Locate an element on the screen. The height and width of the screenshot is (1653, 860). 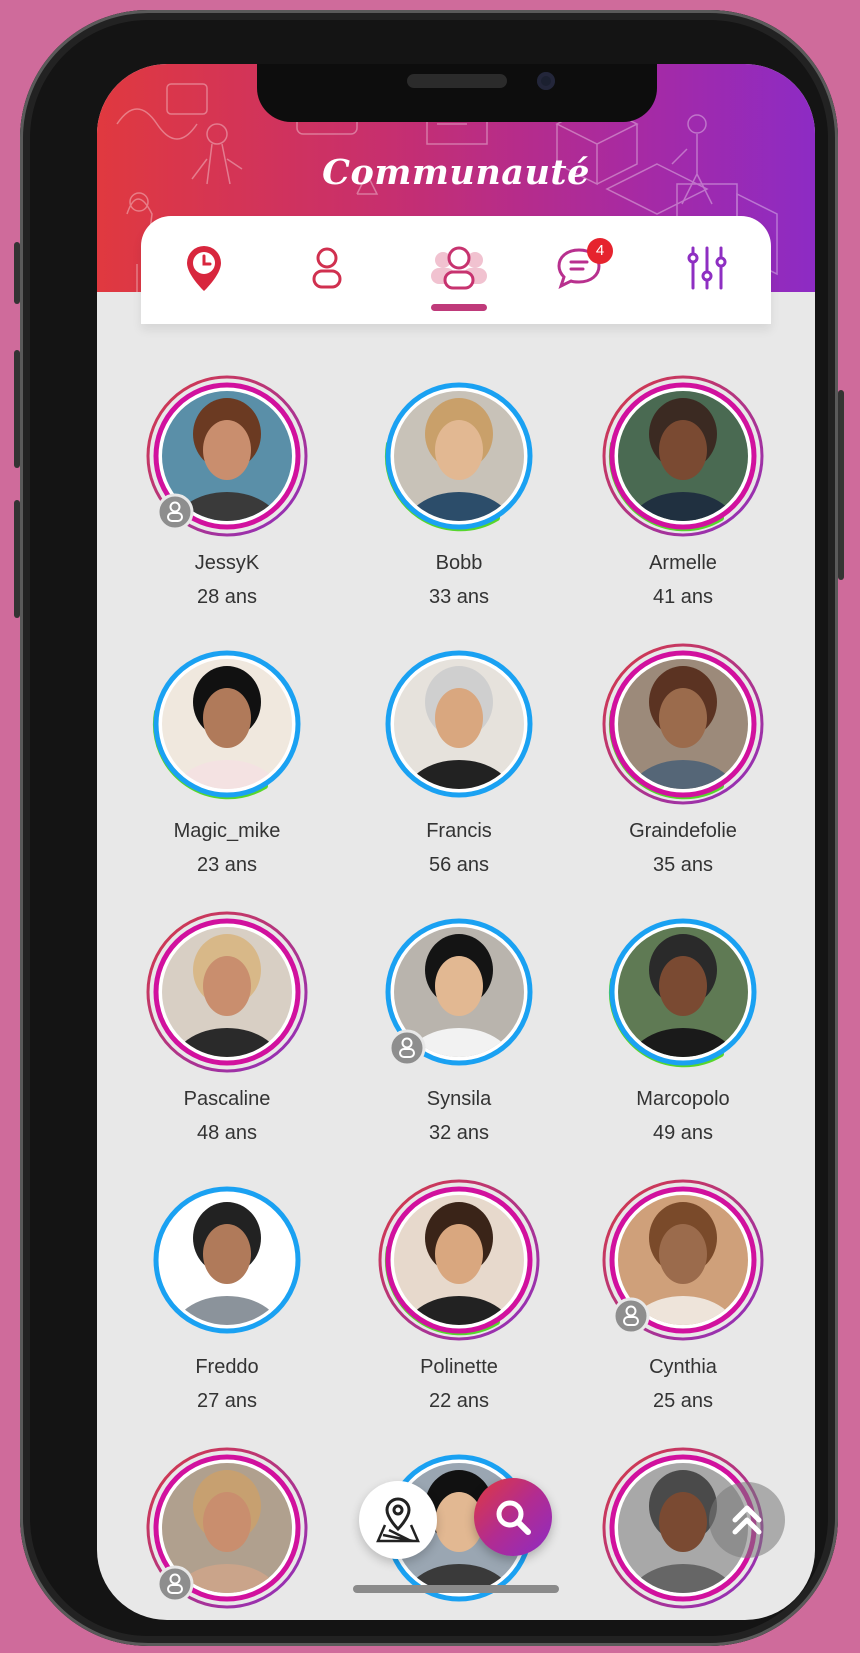
person-icon is located at coordinates (327, 268).